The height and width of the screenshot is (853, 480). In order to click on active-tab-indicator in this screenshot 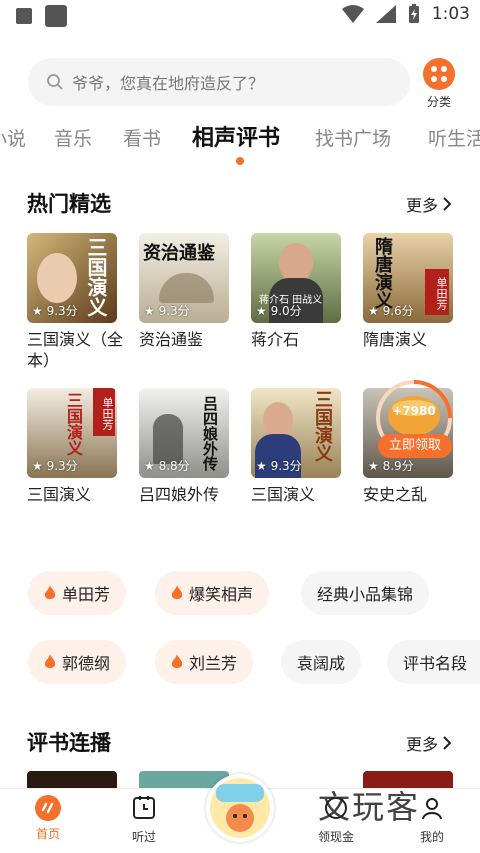, I will do `click(240, 161)`.